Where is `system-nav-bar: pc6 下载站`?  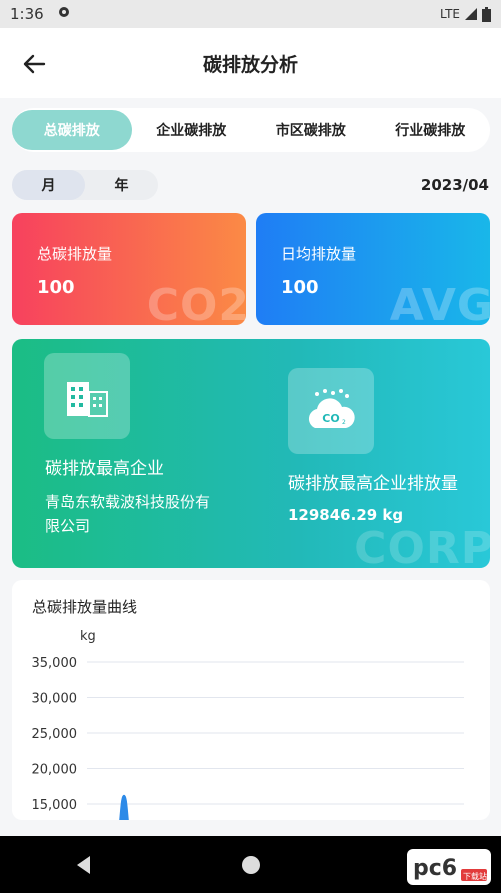
system-nav-bar: pc6 下载站 is located at coordinates (250, 864).